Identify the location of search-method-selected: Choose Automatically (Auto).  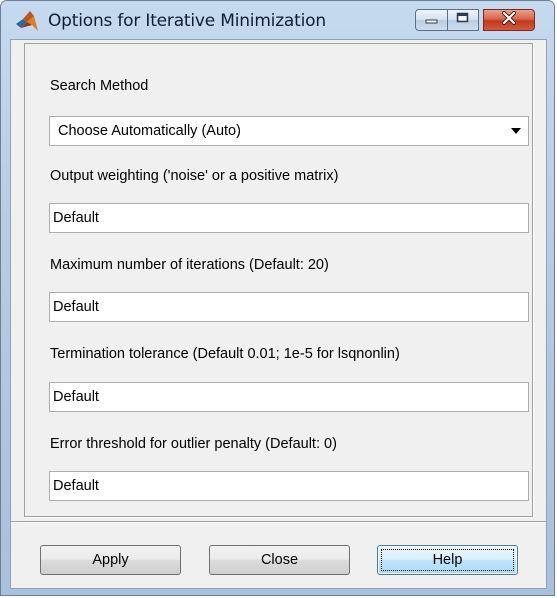
(149, 131).